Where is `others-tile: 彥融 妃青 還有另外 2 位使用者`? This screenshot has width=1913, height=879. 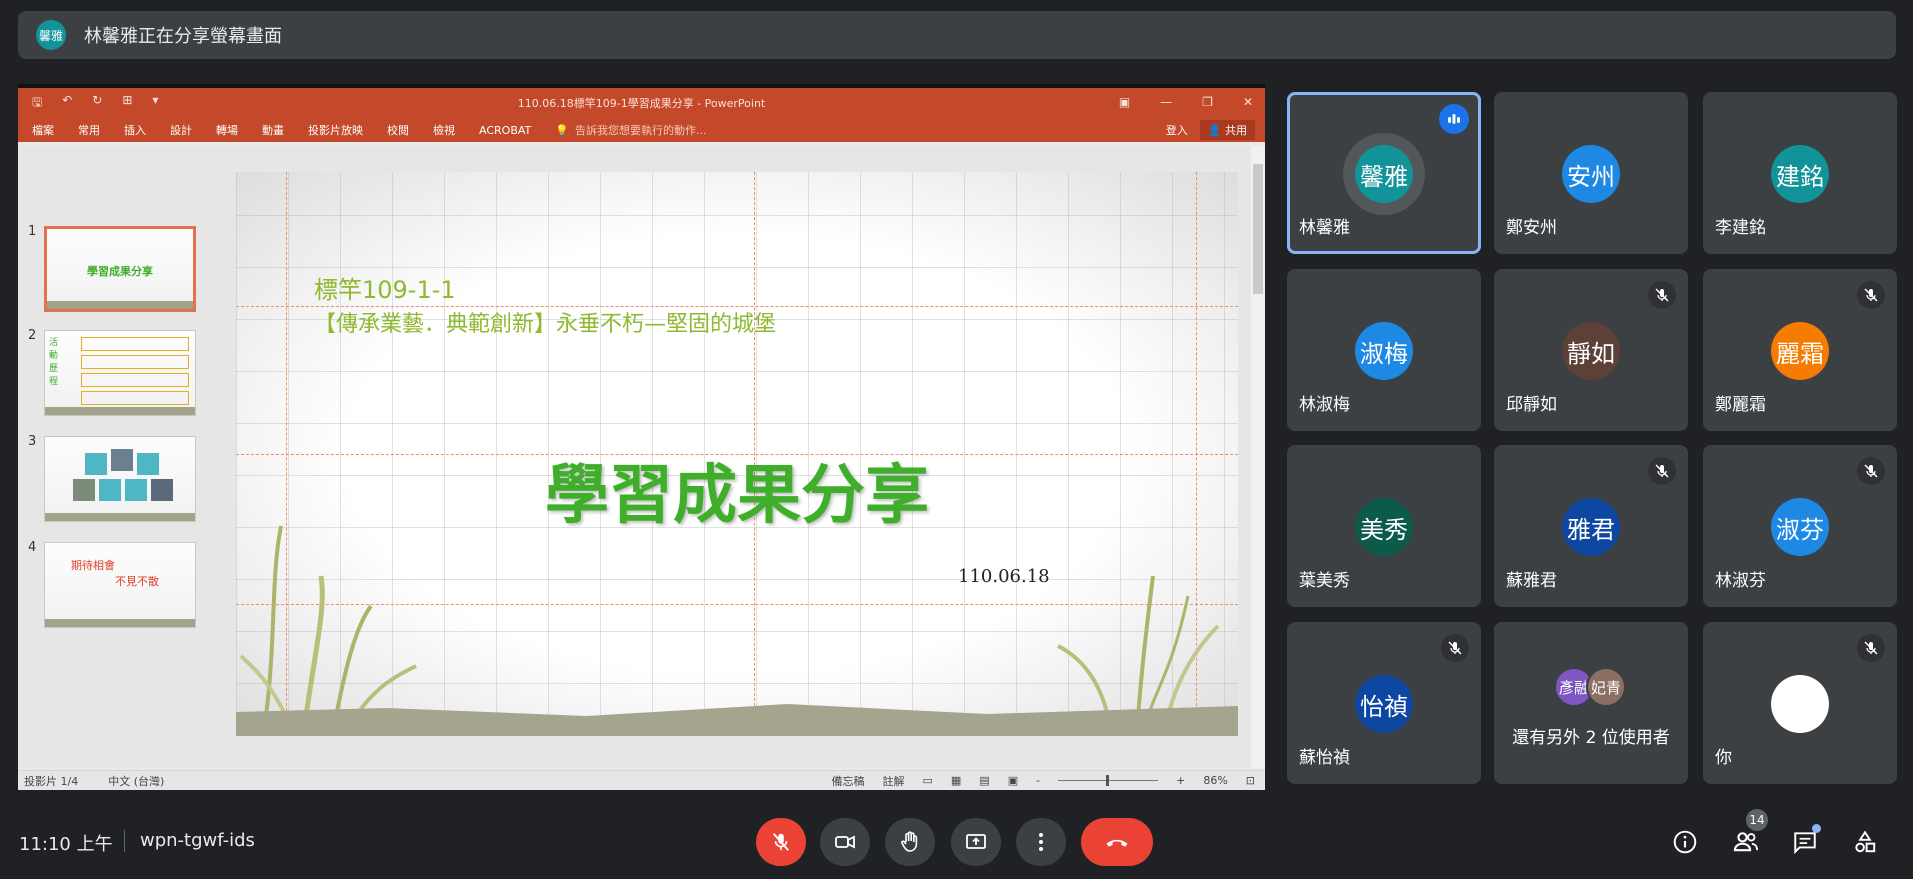
others-tile: 彥融 妃青 還有另外 2 位使用者 is located at coordinates (1591, 703).